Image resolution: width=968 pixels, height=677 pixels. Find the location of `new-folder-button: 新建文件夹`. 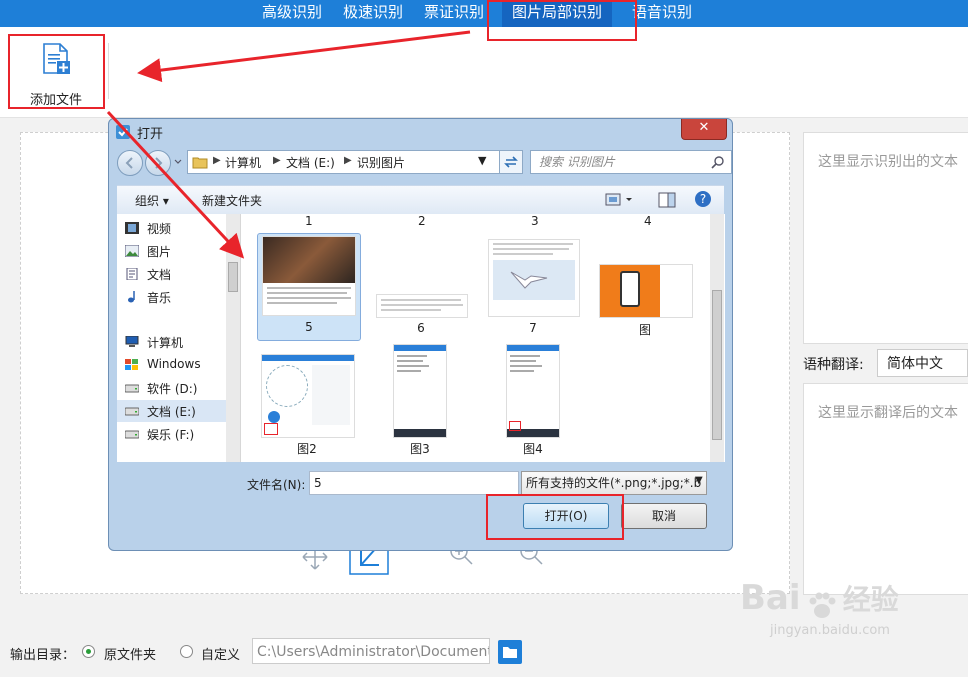

new-folder-button: 新建文件夹 is located at coordinates (232, 200).